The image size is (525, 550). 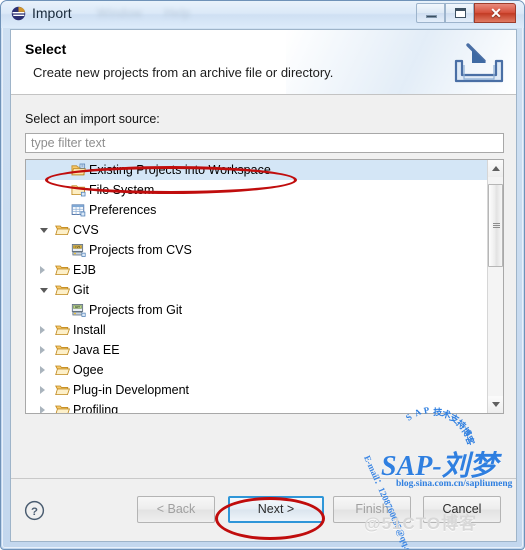 I want to click on close-button: ✕, so click(x=495, y=13).